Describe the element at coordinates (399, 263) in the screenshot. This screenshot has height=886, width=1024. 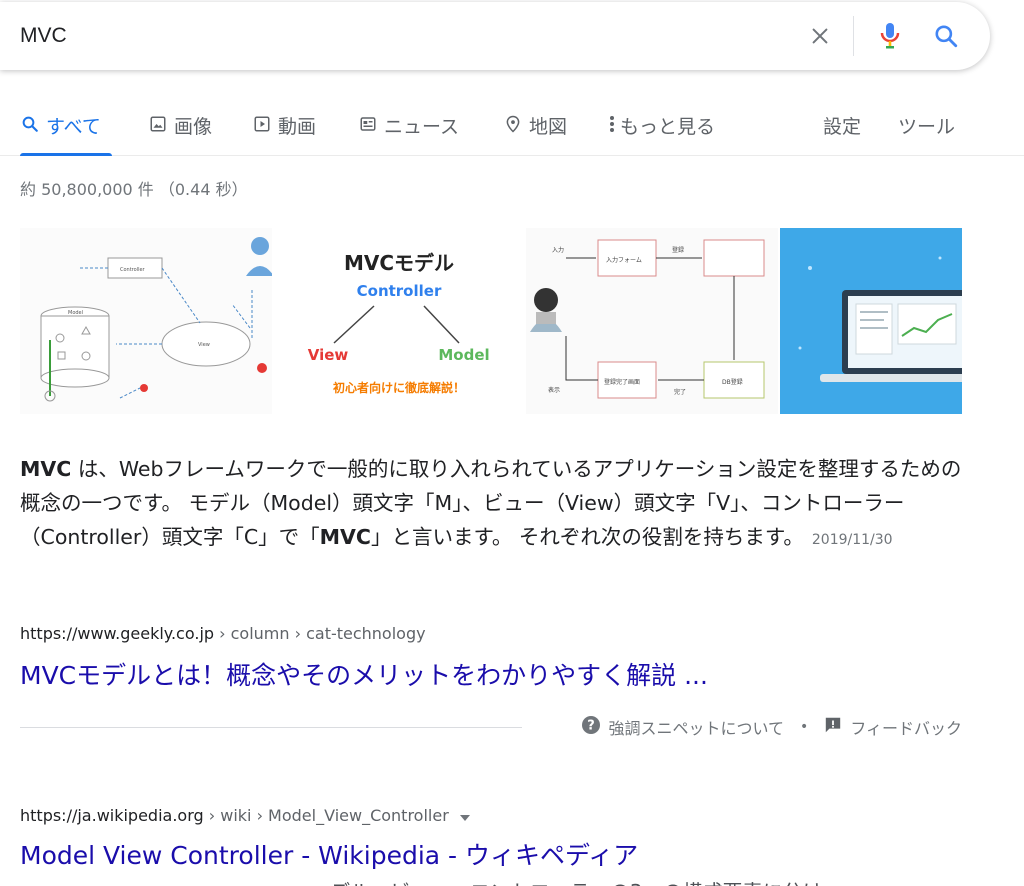
I see `img2-title: MVCモデル` at that location.